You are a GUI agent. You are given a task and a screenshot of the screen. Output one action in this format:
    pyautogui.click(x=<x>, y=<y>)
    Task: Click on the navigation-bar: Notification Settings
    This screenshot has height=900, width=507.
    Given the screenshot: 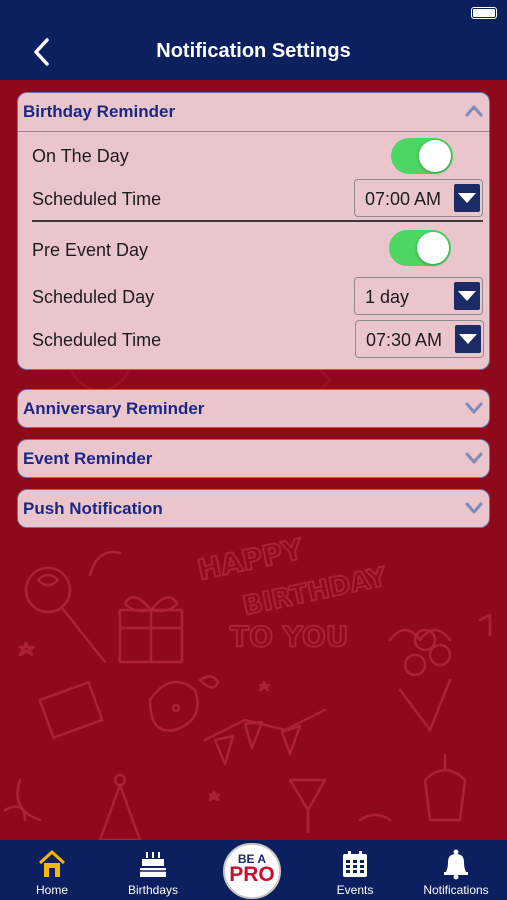 What is the action you would take?
    pyautogui.click(x=253, y=51)
    